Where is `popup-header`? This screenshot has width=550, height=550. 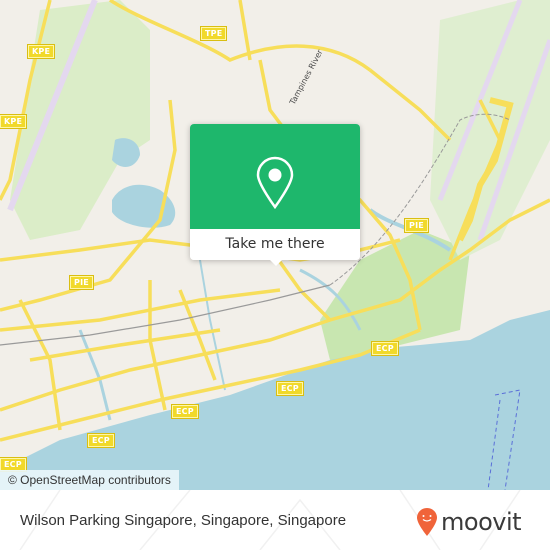 popup-header is located at coordinates (275, 176).